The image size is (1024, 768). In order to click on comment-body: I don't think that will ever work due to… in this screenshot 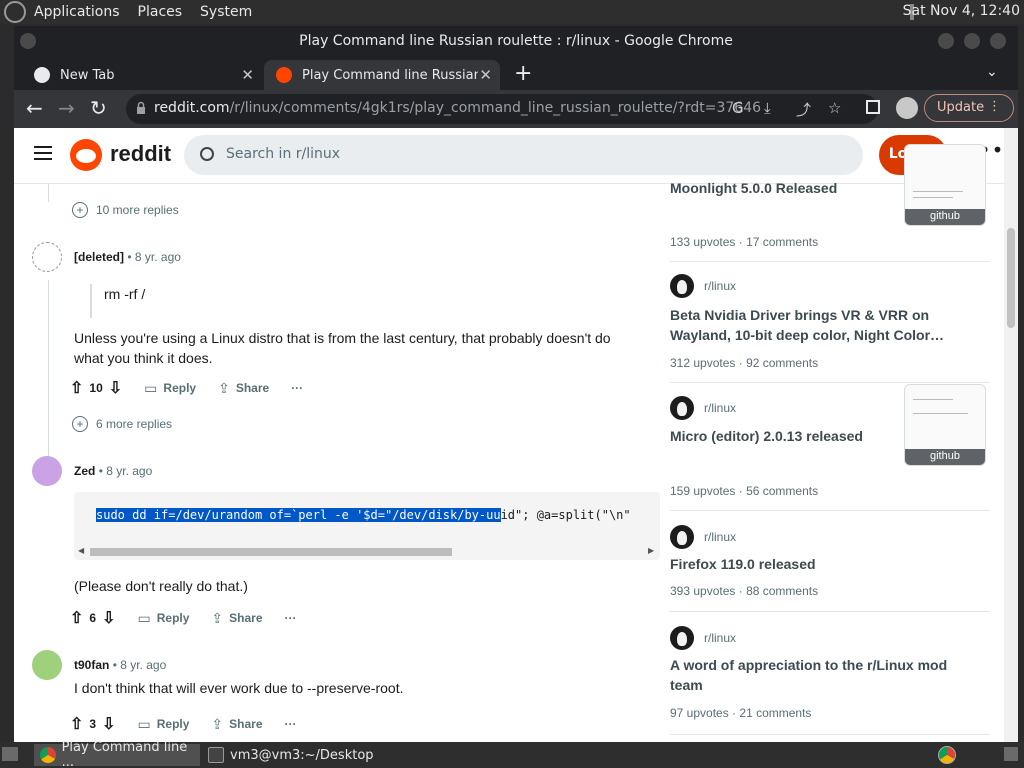, I will do `click(239, 688)`.